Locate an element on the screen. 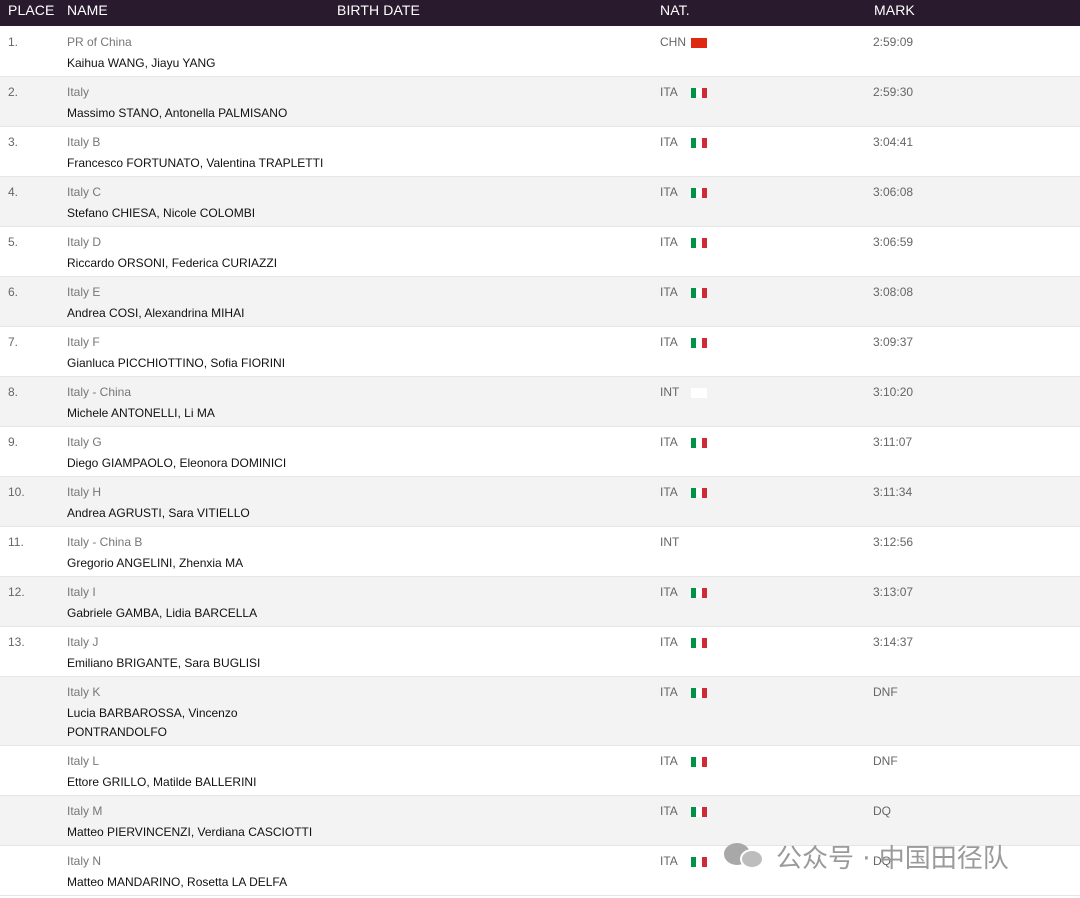 This screenshot has width=1080, height=898. place-cell: 4. is located at coordinates (13, 192).